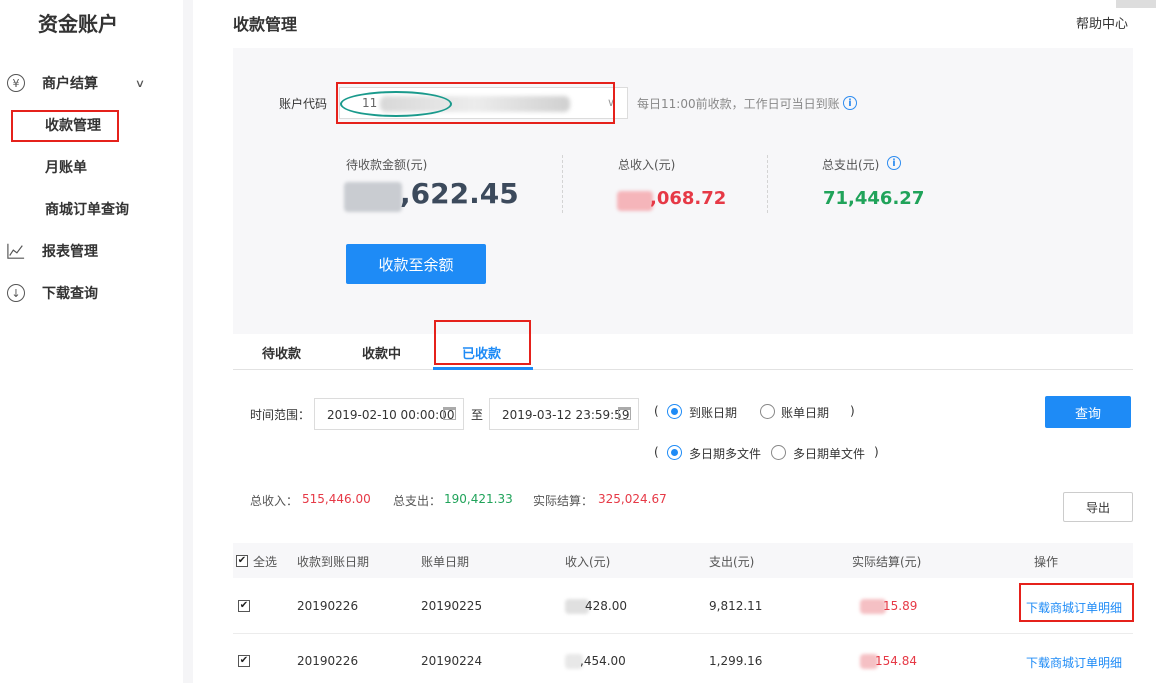 The image size is (1159, 683). Describe the element at coordinates (736, 661) in the screenshot. I see `row-expense: 1,299.16` at that location.